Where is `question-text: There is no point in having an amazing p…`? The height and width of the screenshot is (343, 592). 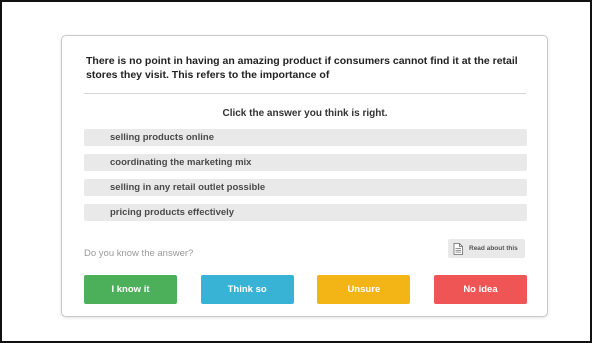 question-text: There is no point in having an amazing p… is located at coordinates (302, 68).